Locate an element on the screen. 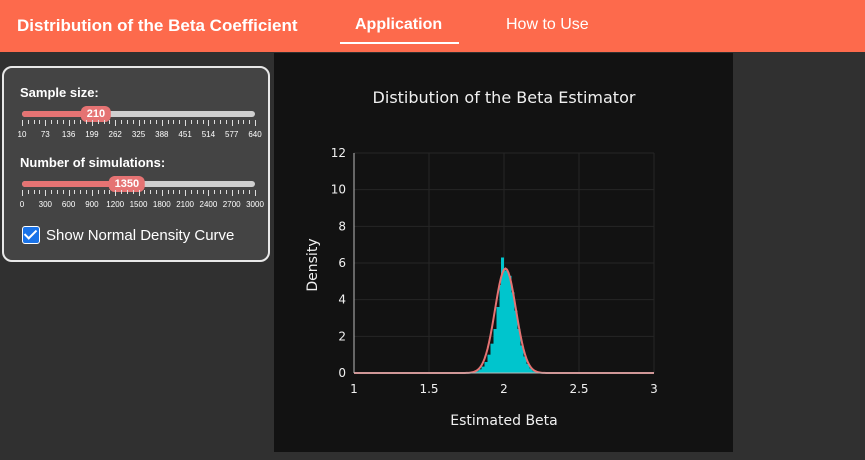  active-tab-indicator is located at coordinates (399, 43).